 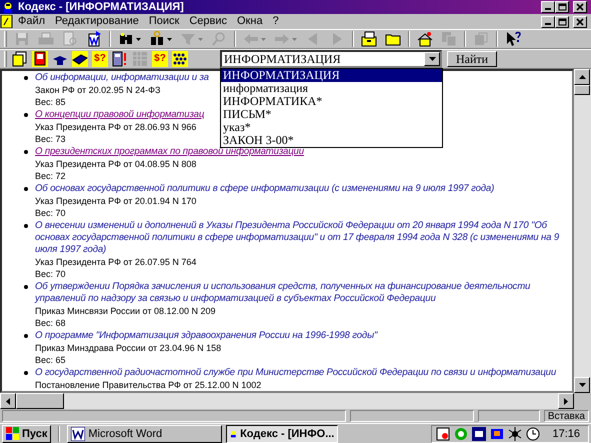 I want to click on dropdown-option: информатизация, so click(x=331, y=88).